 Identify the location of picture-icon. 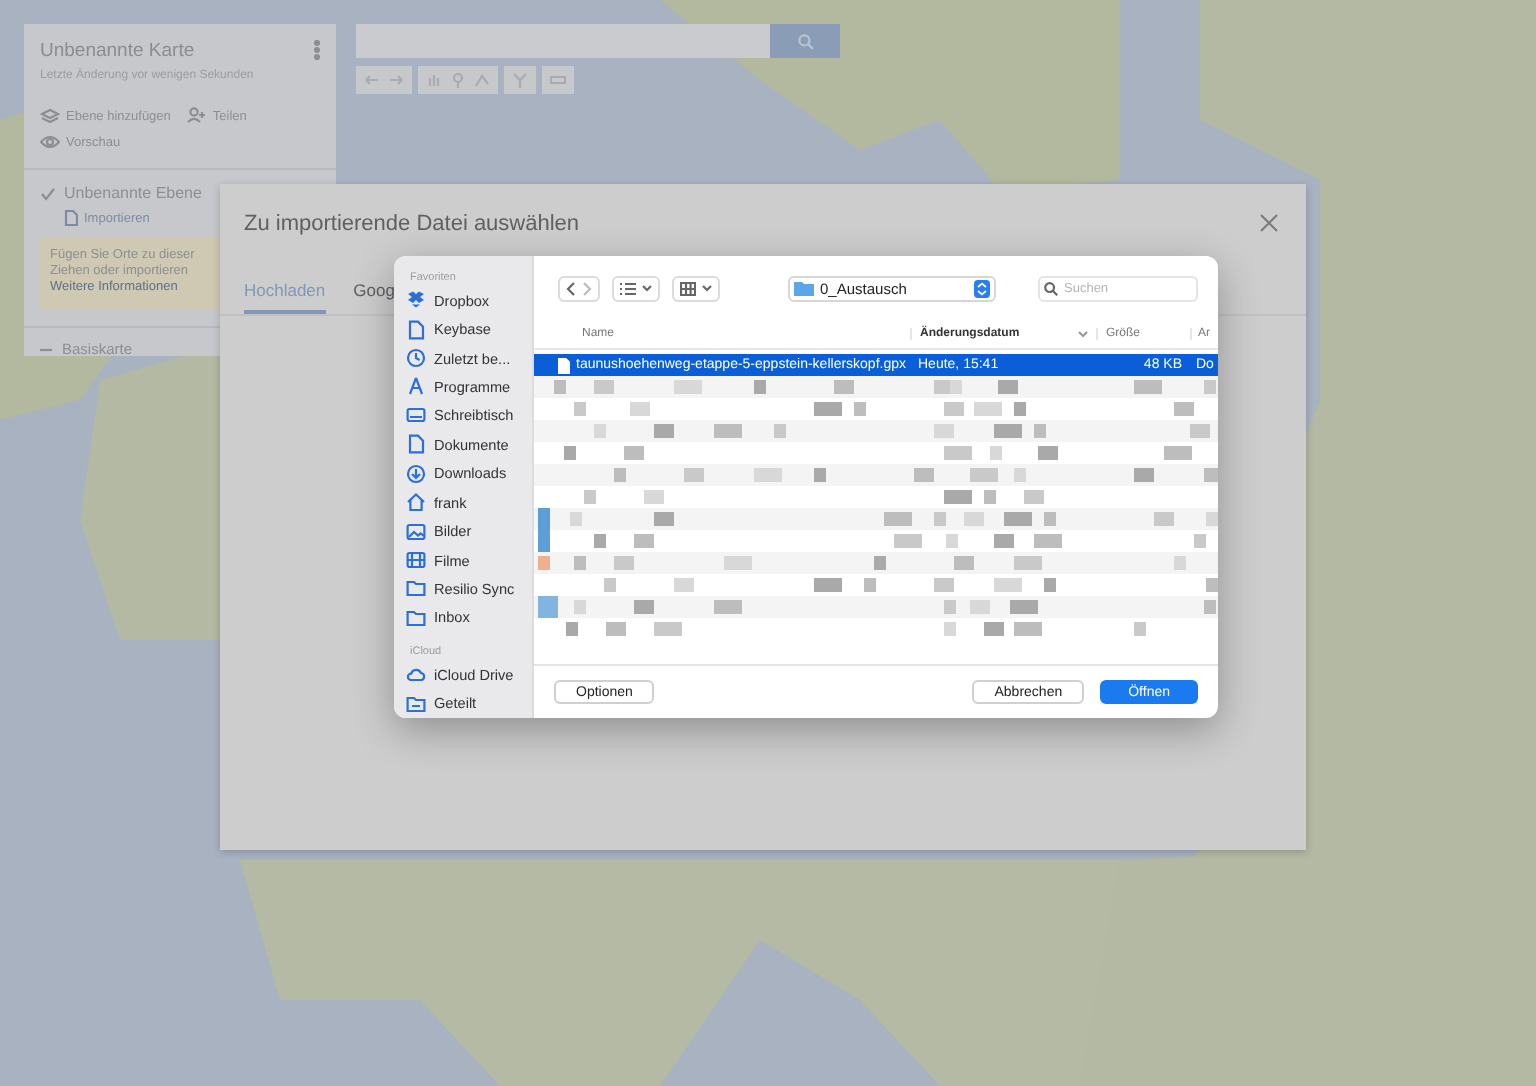
(416, 531).